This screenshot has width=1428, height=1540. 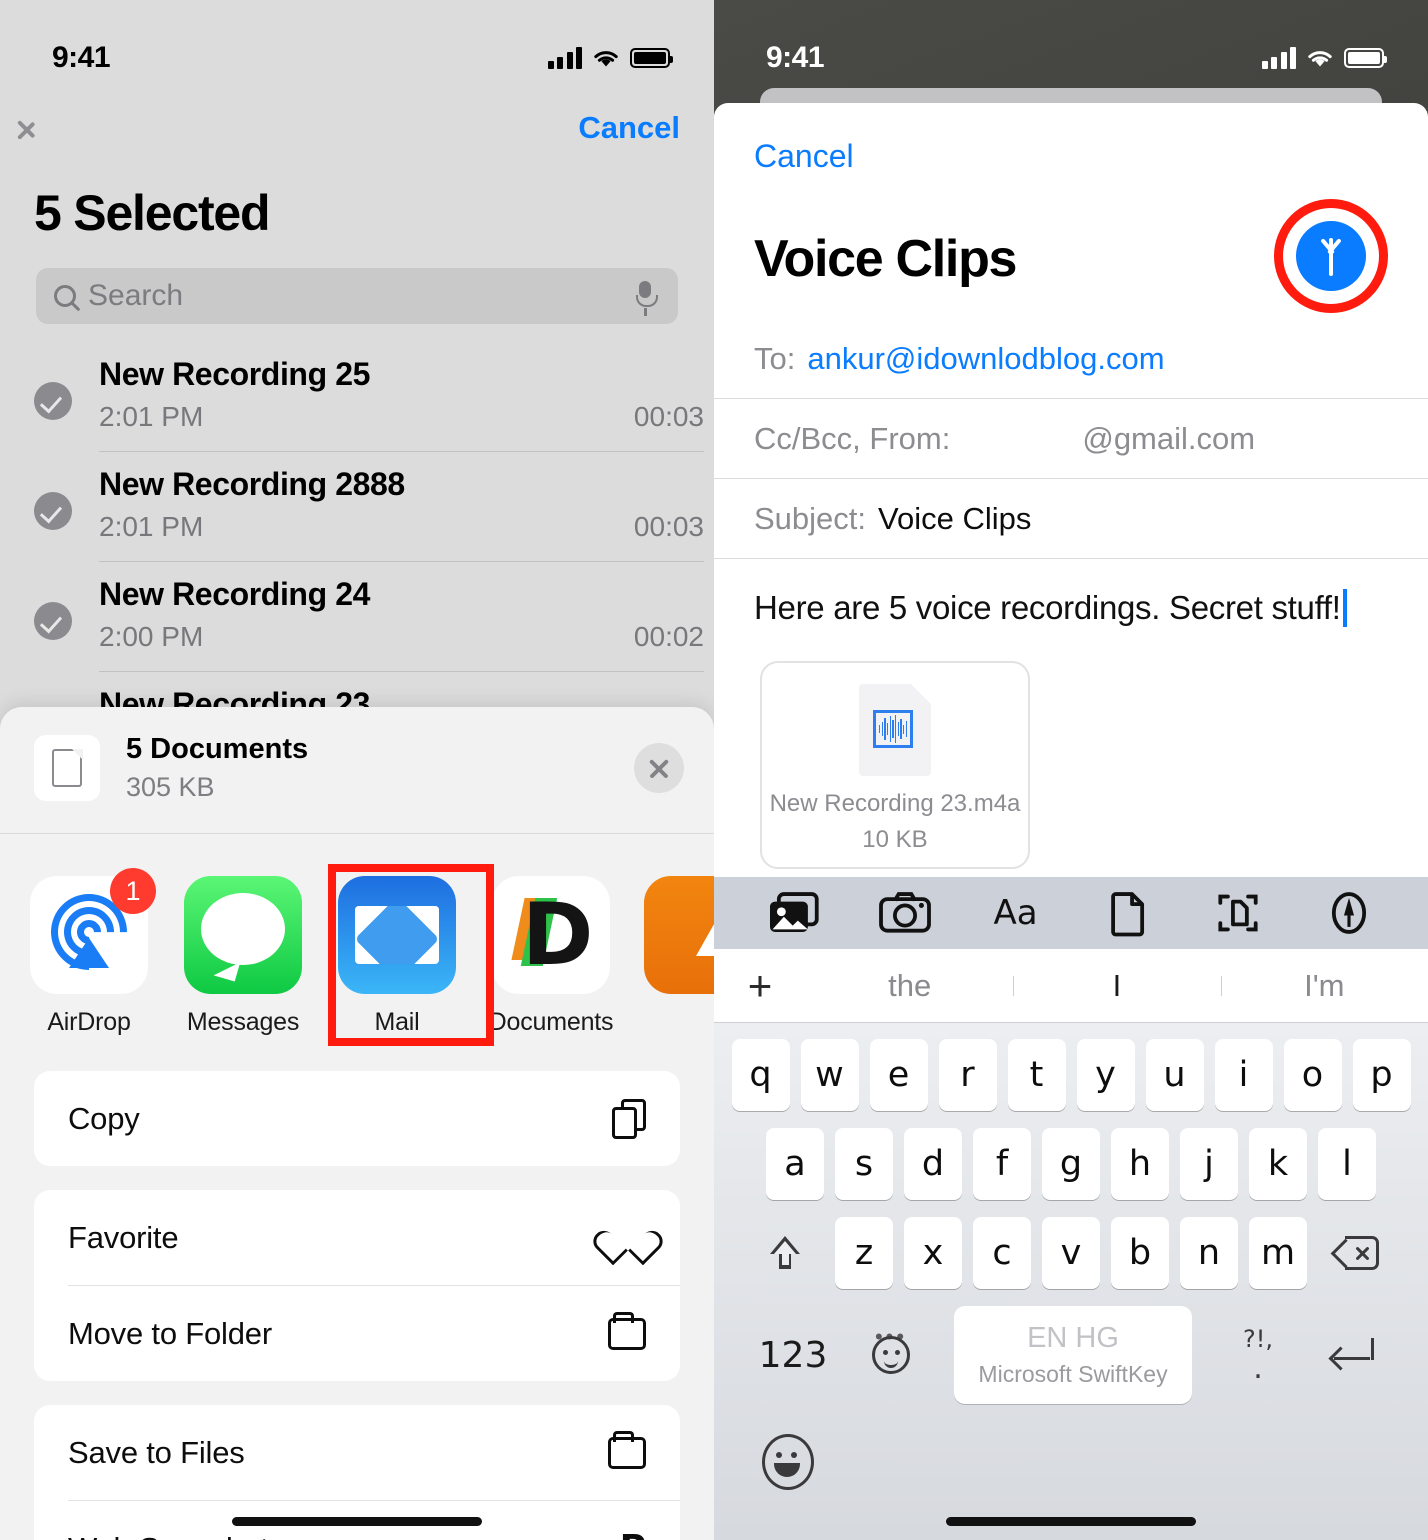 I want to click on action-save-to-files: Save to Files, so click(x=357, y=1452).